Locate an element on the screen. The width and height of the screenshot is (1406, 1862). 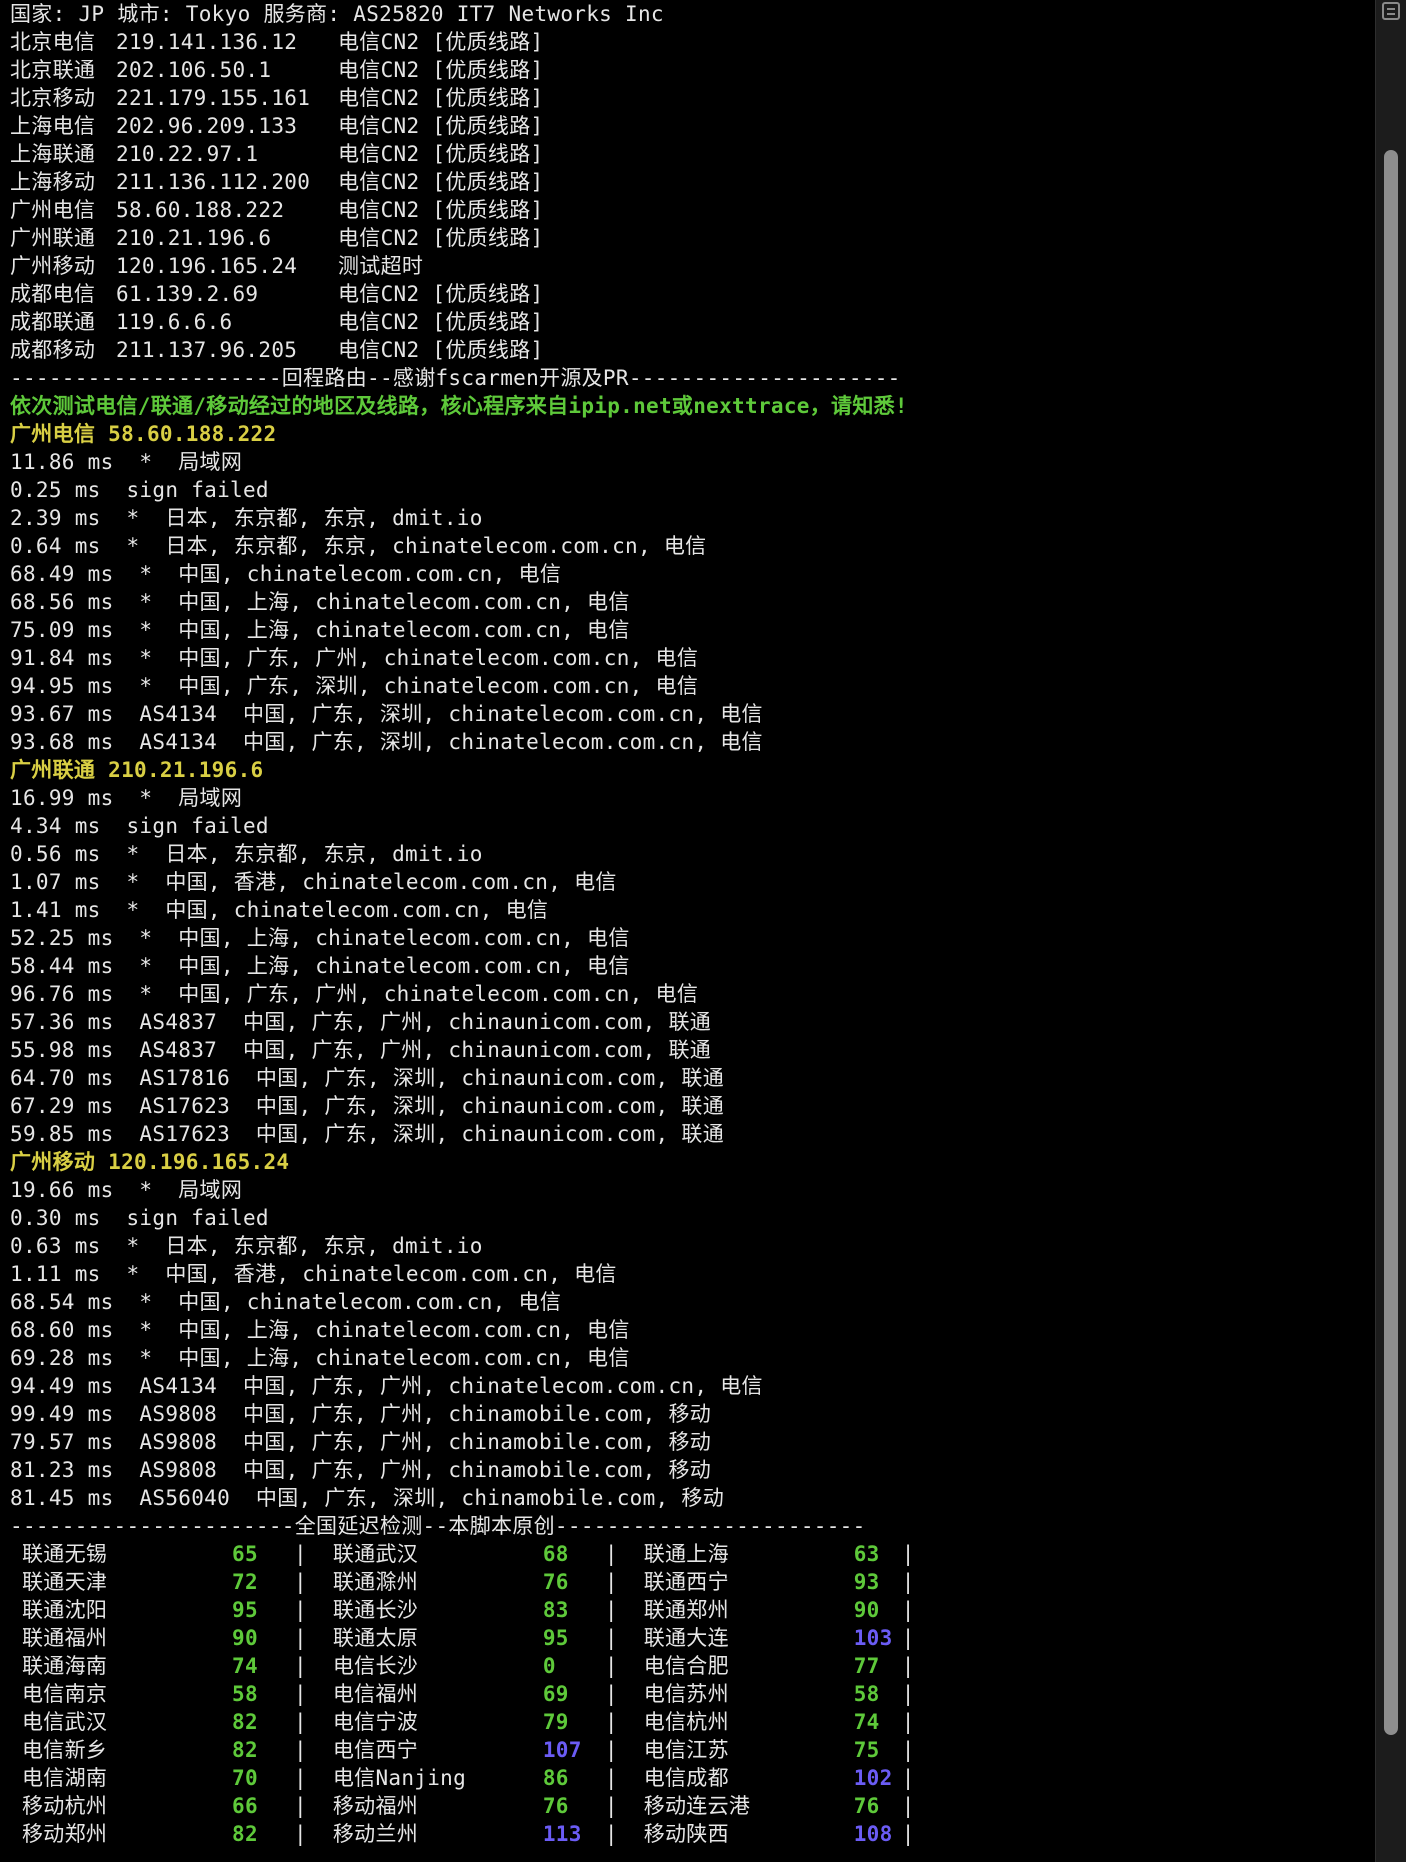
route-label: 广州移动 is located at coordinates (59, 266).